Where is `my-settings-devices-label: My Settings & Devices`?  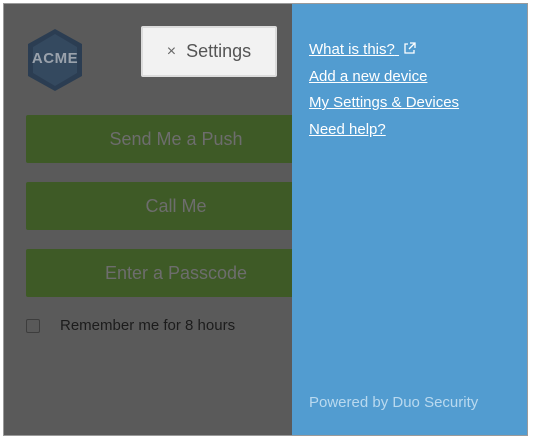
my-settings-devices-label: My Settings & Devices is located at coordinates (384, 102).